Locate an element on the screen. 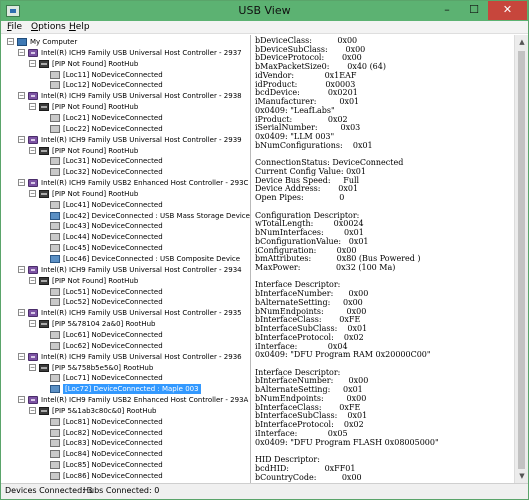 This screenshot has width=529, height=500. tree-node-label: [PIP 5&758b5e5&0] RootHub is located at coordinates (103, 367).